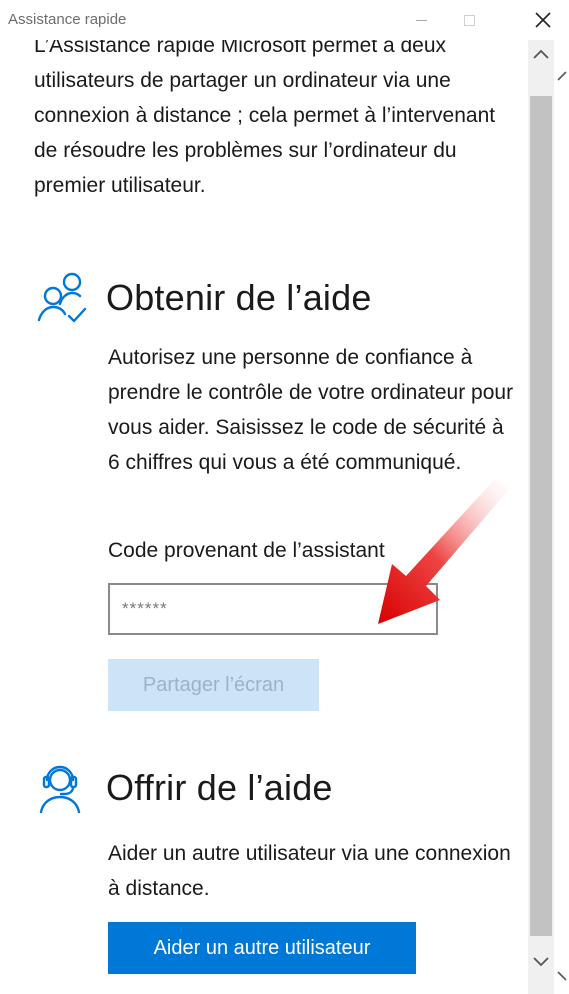  I want to click on give-help-header: Offrir de l’aide, so click(184, 788).